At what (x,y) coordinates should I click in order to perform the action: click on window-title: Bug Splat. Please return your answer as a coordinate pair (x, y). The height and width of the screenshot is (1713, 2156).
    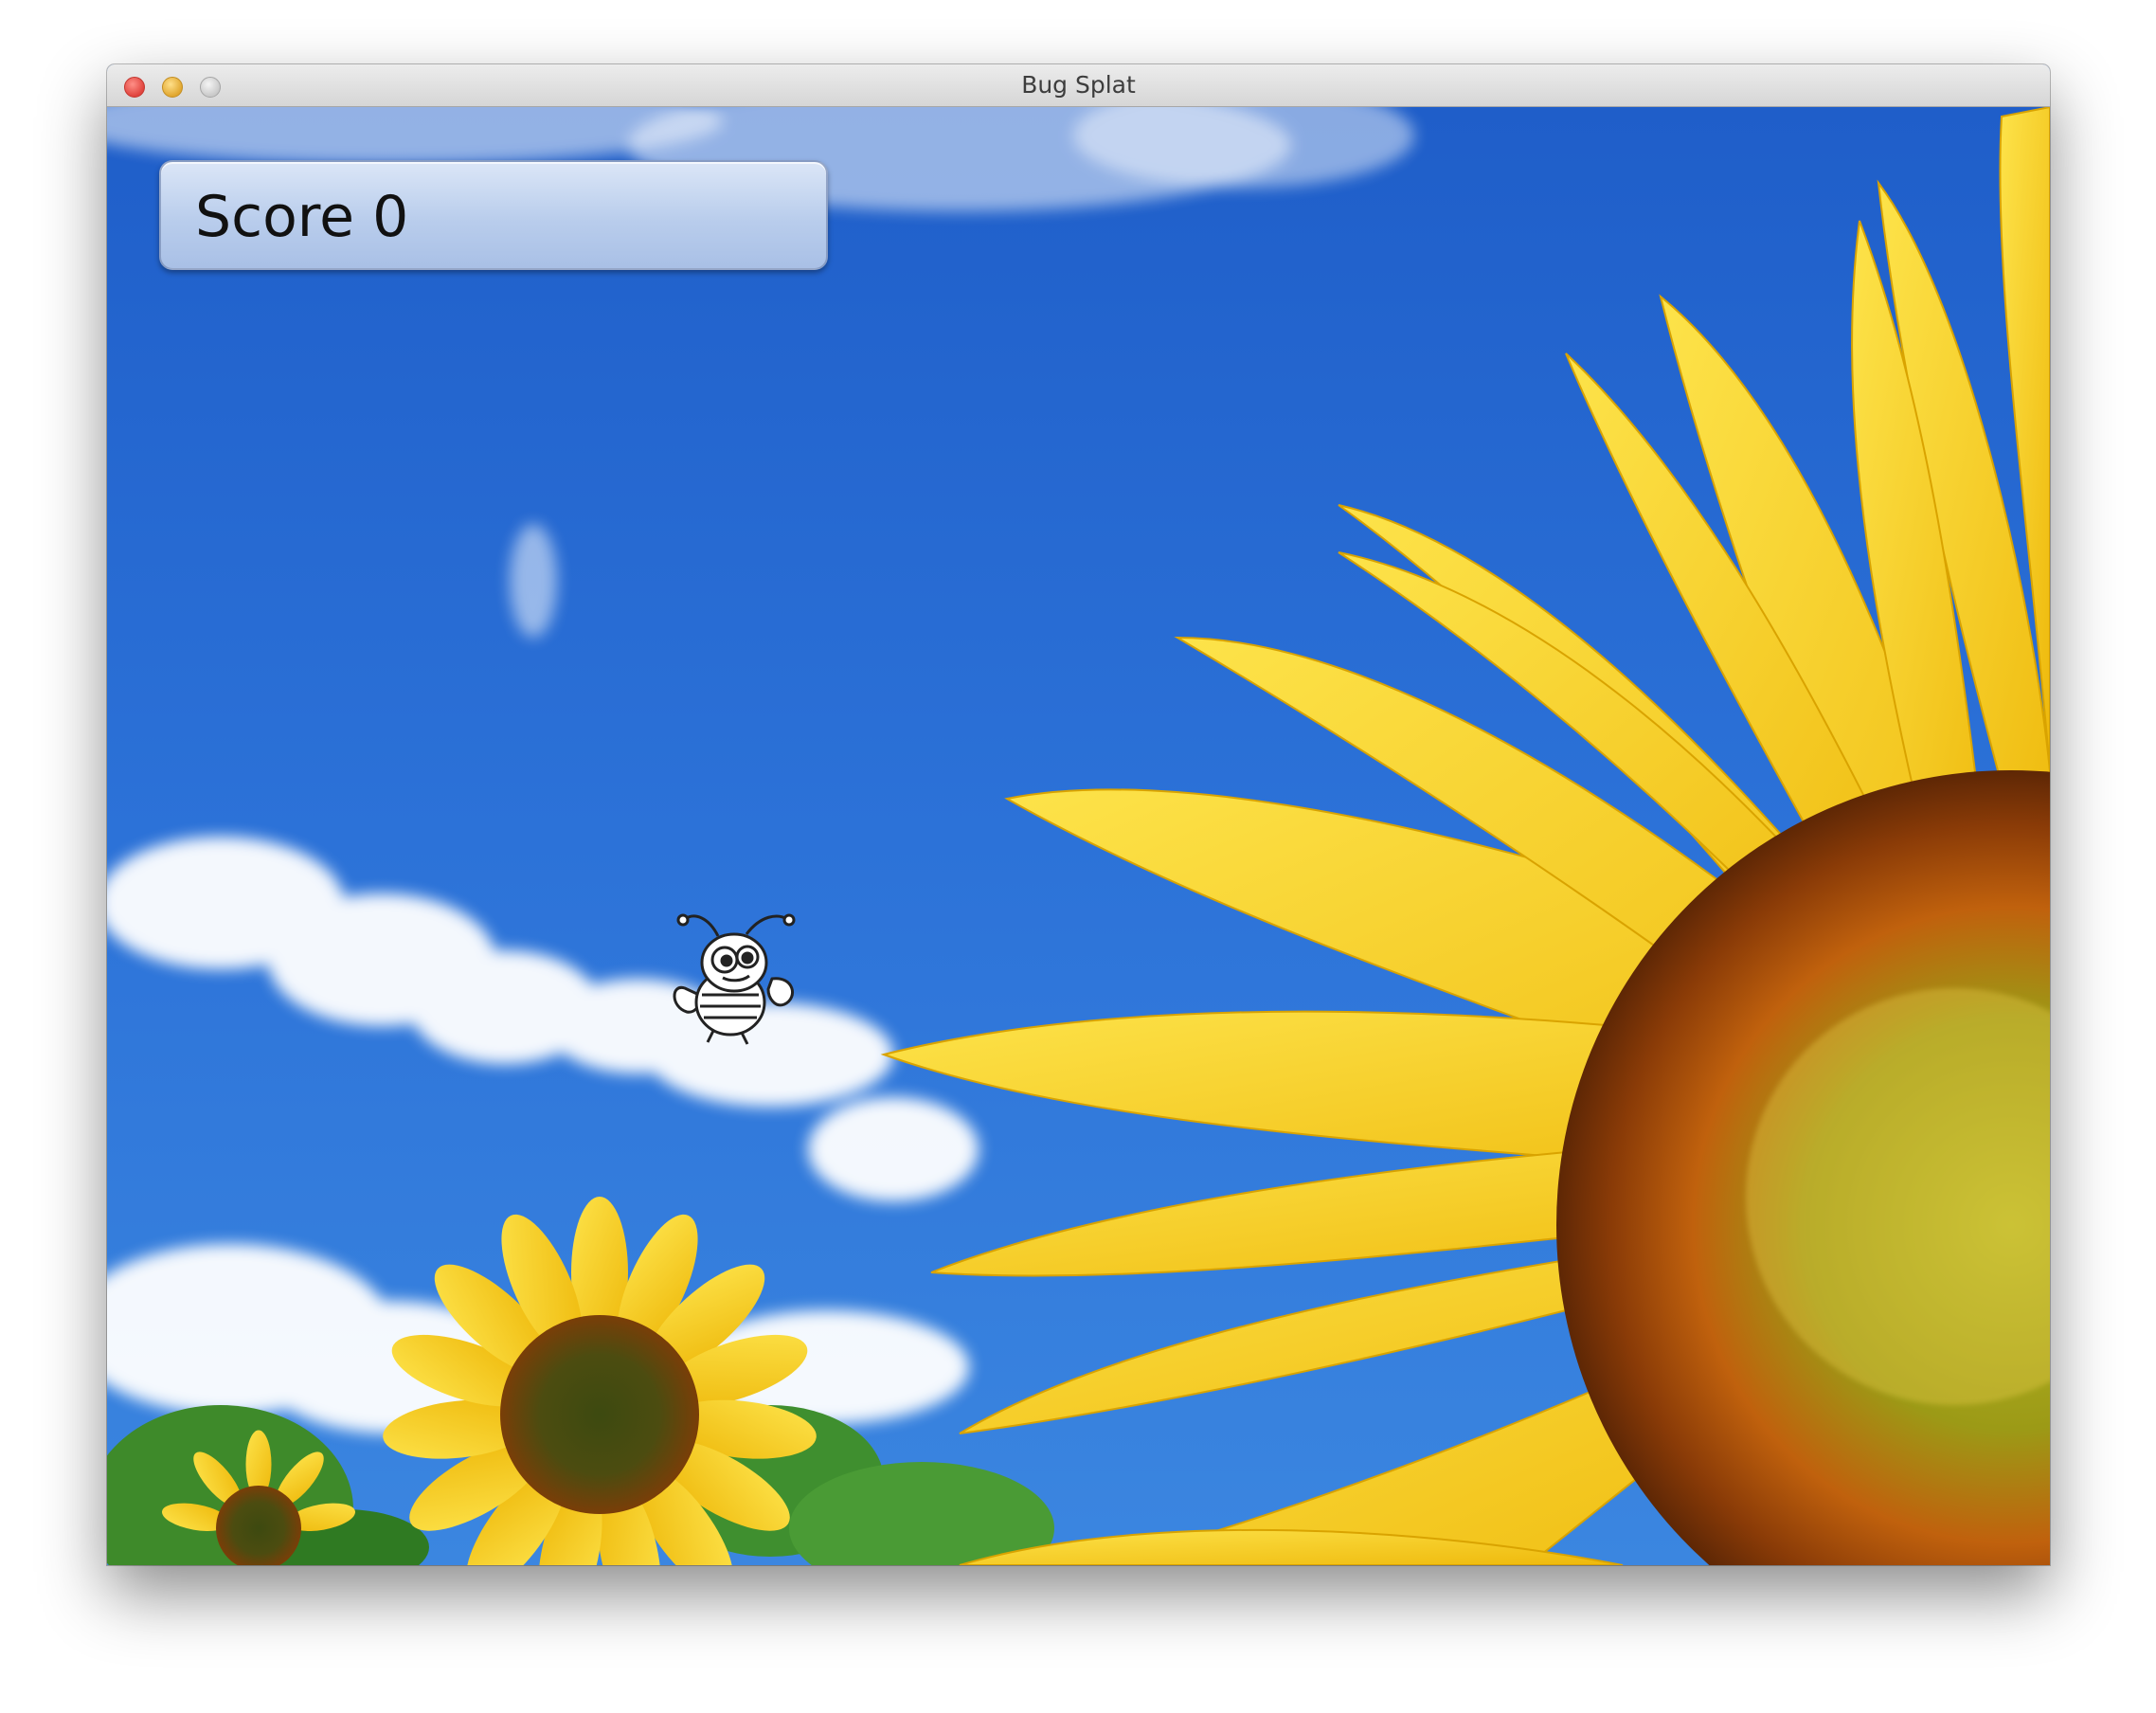
    Looking at the image, I should click on (1078, 85).